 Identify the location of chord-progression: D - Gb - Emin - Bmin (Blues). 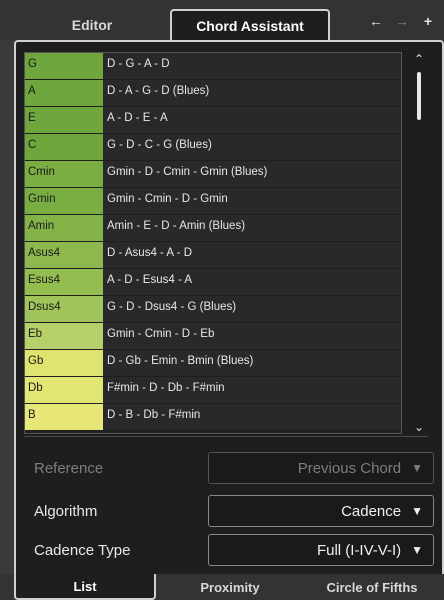
(252, 363).